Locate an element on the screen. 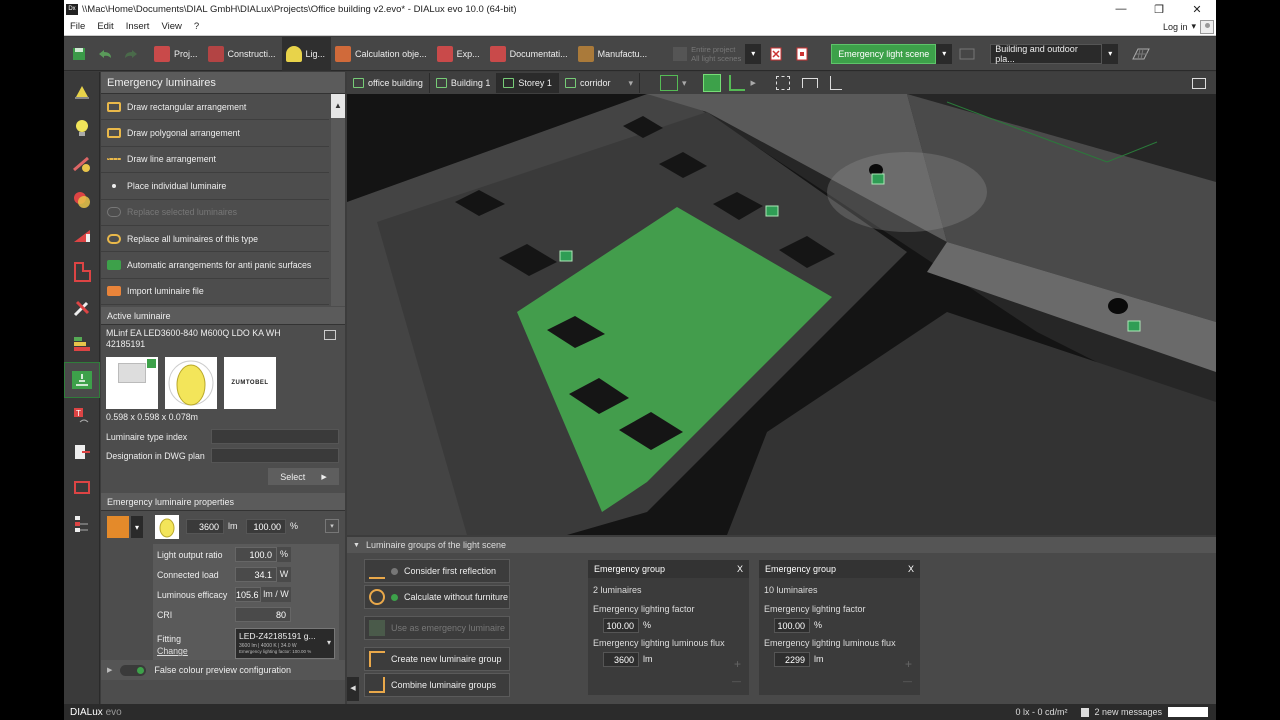 The image size is (1280, 720). import-luminaire-button: Import luminaire file is located at coordinates (215, 292).